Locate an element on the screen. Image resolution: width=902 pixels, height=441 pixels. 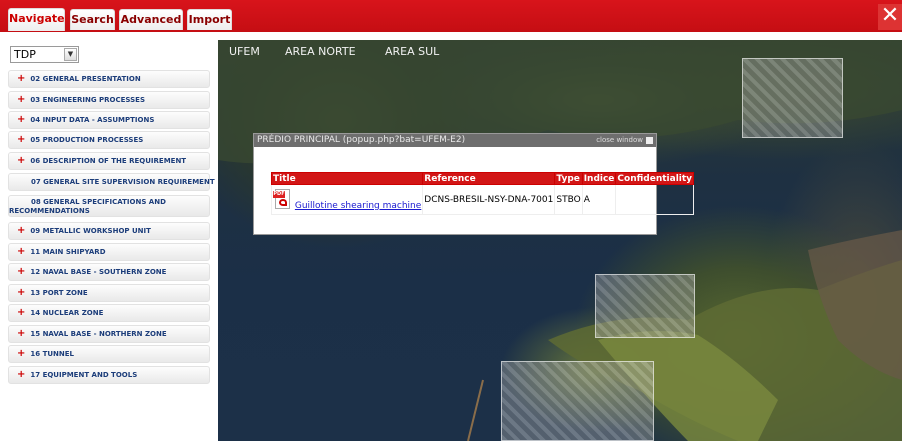
close-icon: ✕ is located at coordinates (890, 17).